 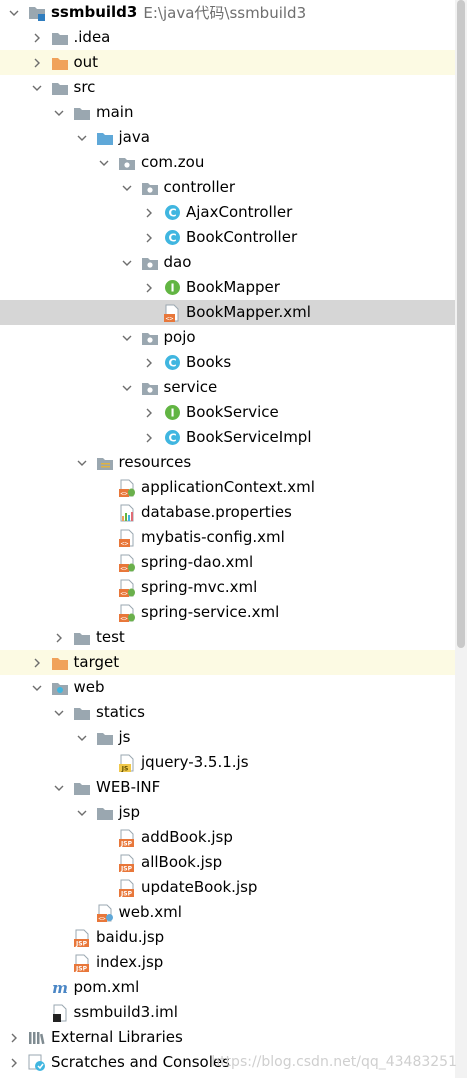 What do you see at coordinates (227, 737) in the screenshot?
I see `tree-row: js` at bounding box center [227, 737].